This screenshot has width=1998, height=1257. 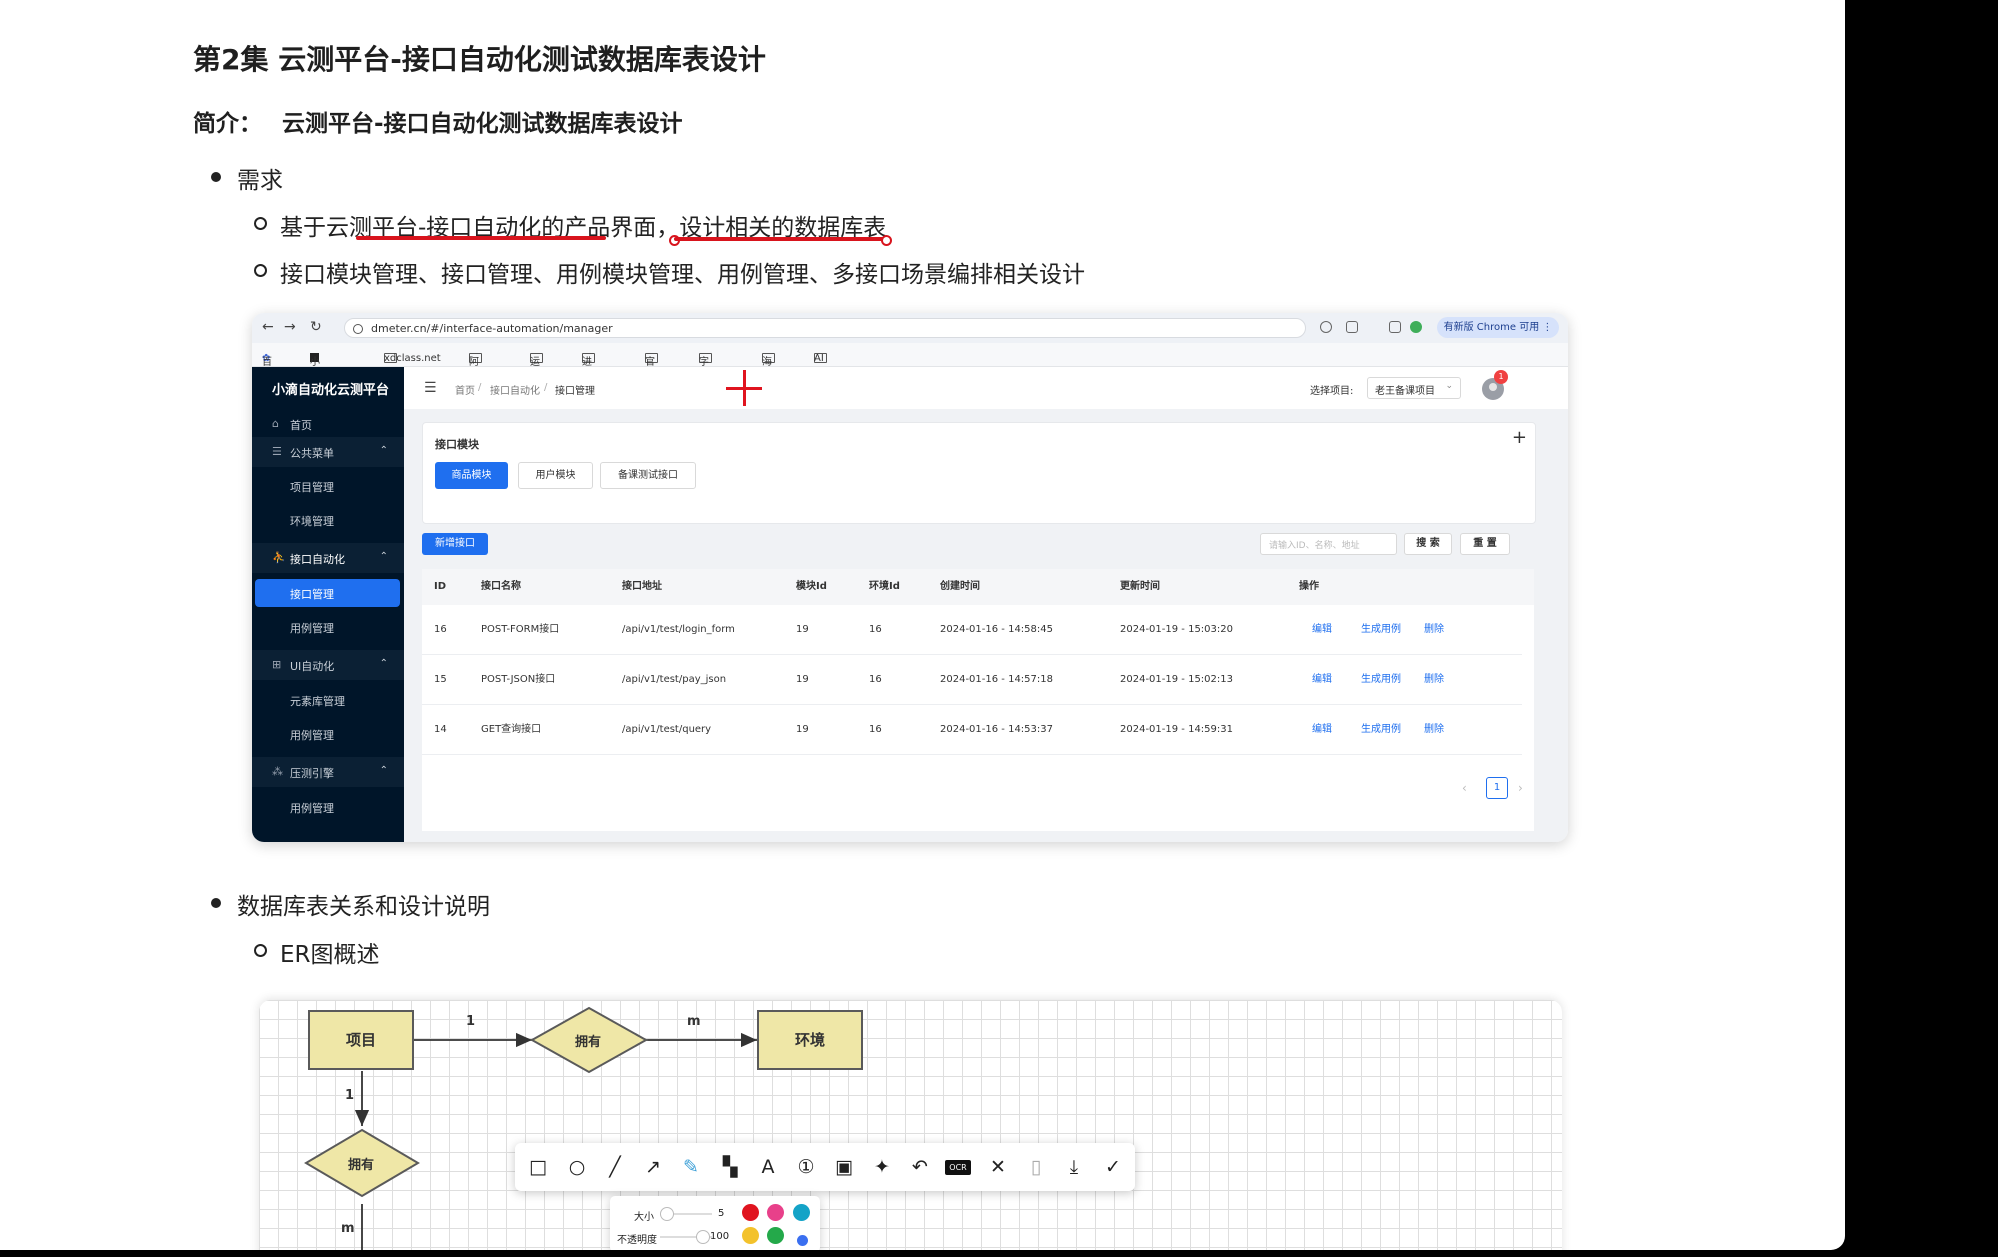 What do you see at coordinates (1519, 437) in the screenshot?
I see `add-module-icon: +` at bounding box center [1519, 437].